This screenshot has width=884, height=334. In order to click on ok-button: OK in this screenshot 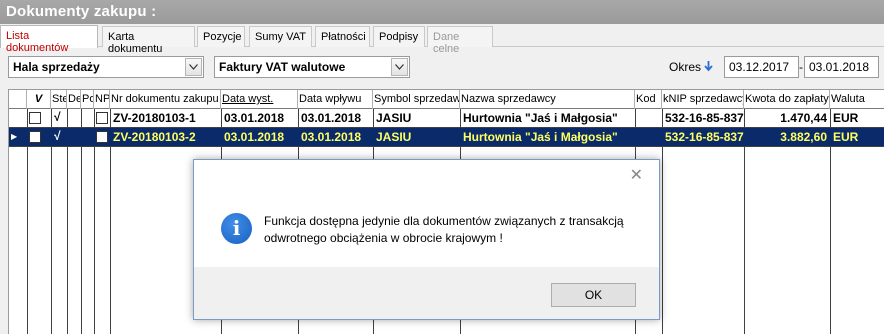, I will do `click(593, 295)`.